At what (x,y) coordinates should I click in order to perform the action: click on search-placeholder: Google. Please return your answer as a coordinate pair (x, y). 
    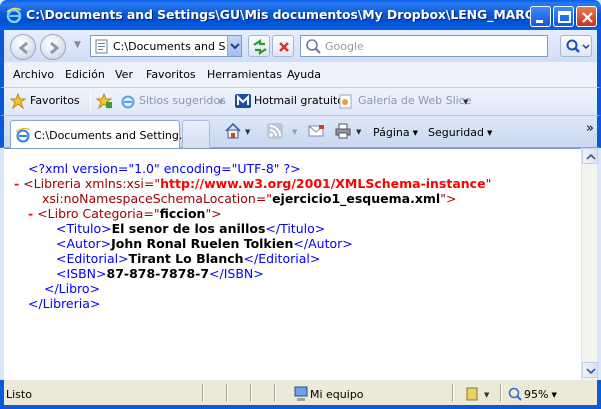
    Looking at the image, I should click on (344, 46).